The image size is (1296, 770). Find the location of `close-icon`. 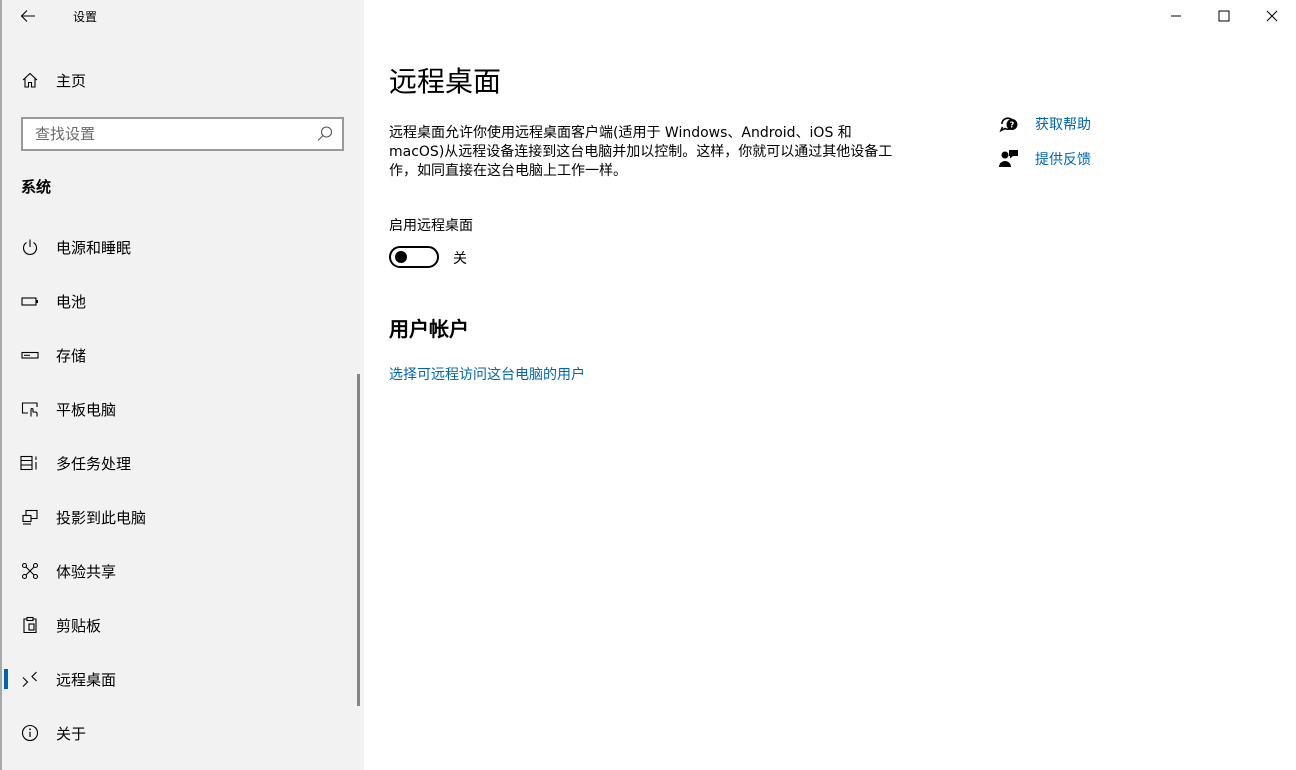

close-icon is located at coordinates (1272, 16).